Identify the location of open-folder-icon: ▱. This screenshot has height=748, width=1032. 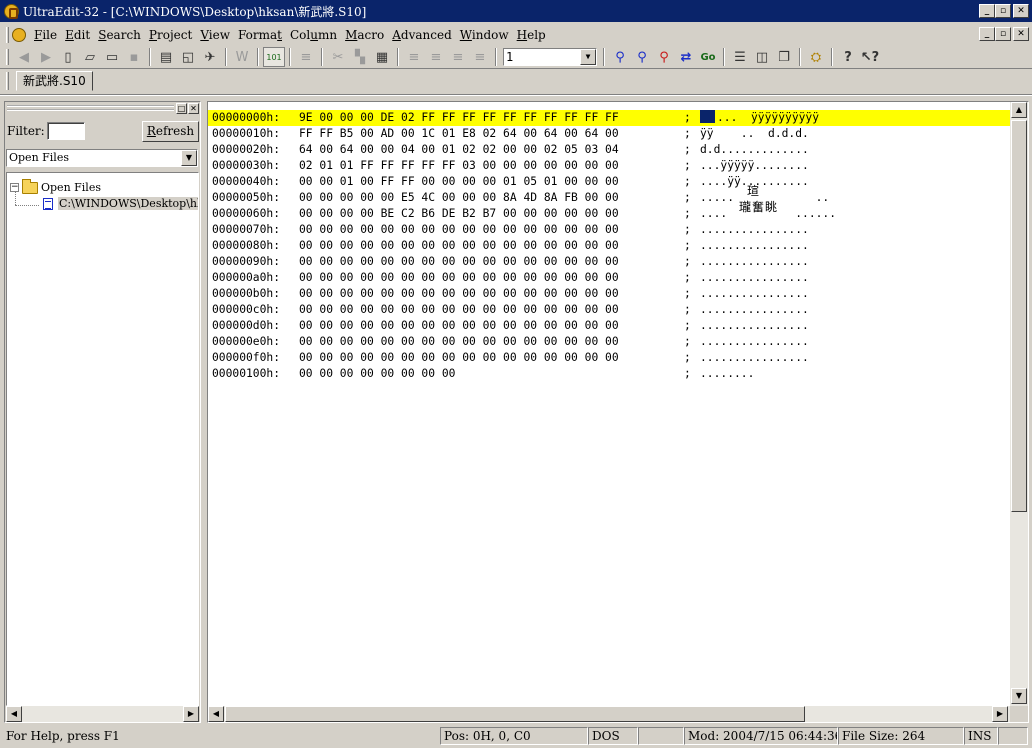
(90, 57).